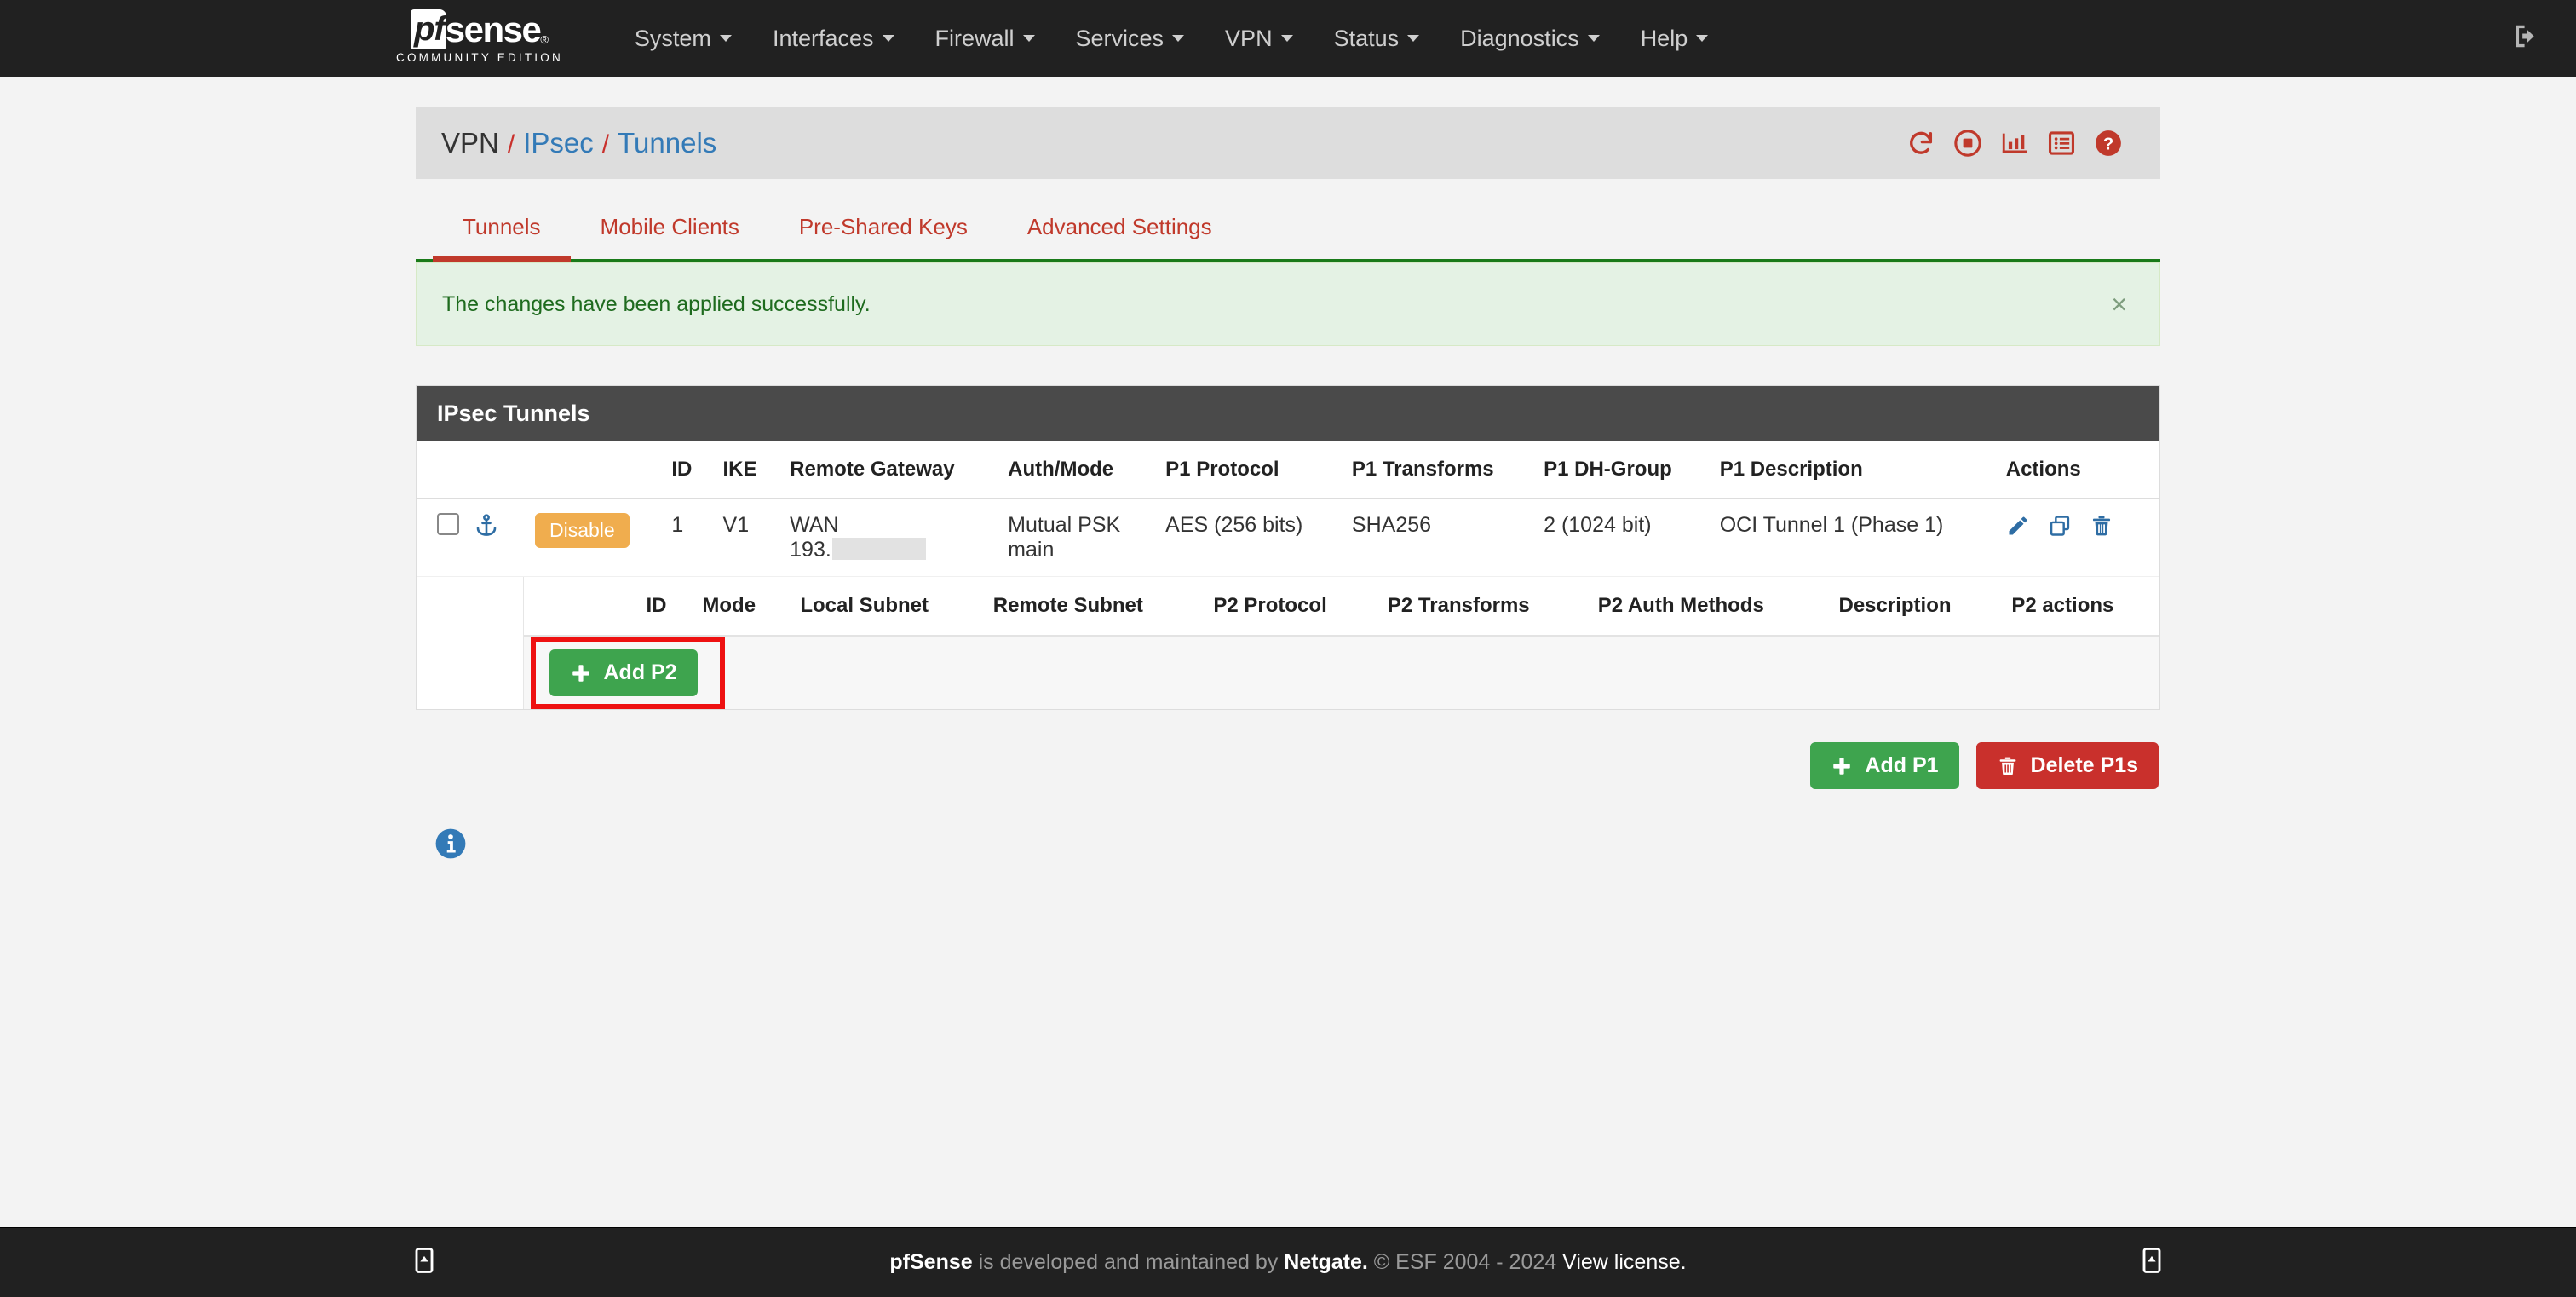  Describe the element at coordinates (1032, 550) in the screenshot. I see `negotiation-mode: main` at that location.